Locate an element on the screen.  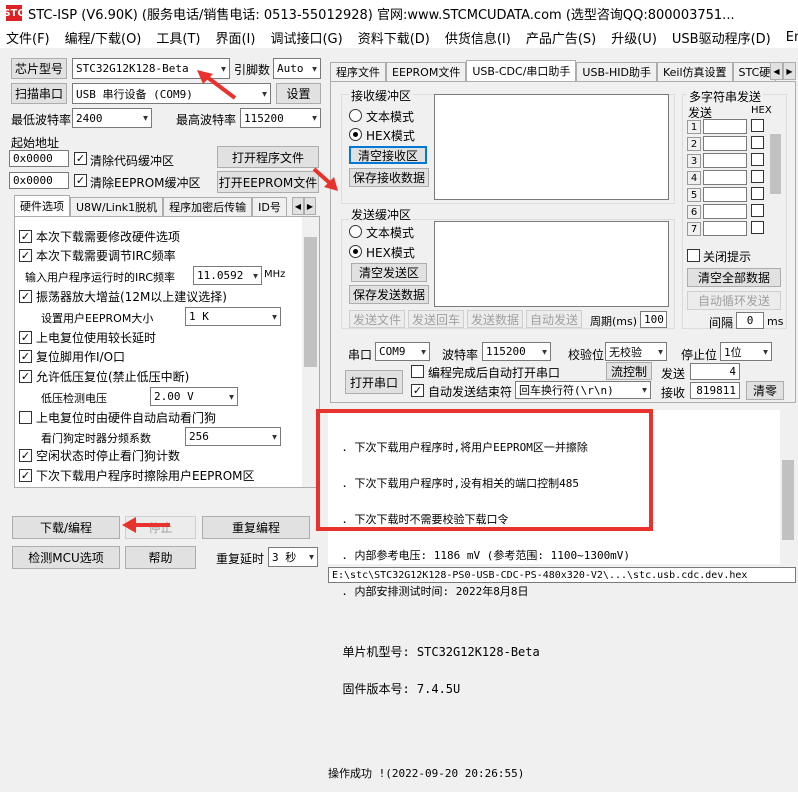
send-hex-mode-radio is located at coordinates (355, 251).